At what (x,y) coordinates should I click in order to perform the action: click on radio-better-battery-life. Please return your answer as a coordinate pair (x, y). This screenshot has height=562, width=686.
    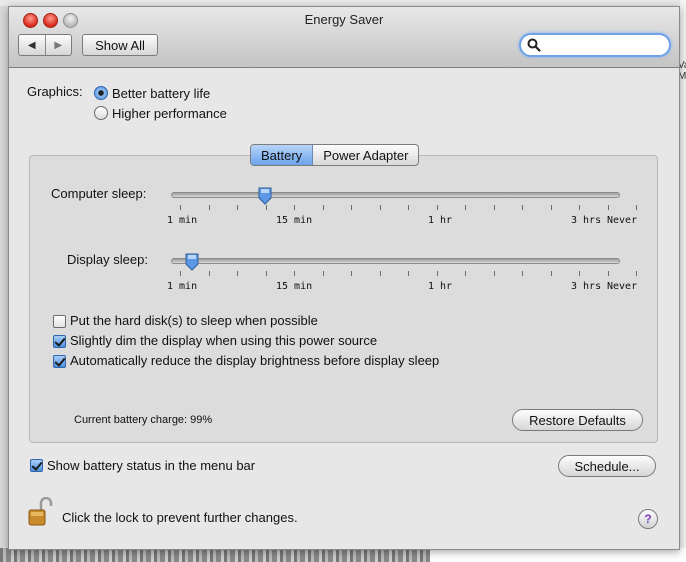
    Looking at the image, I should click on (101, 93).